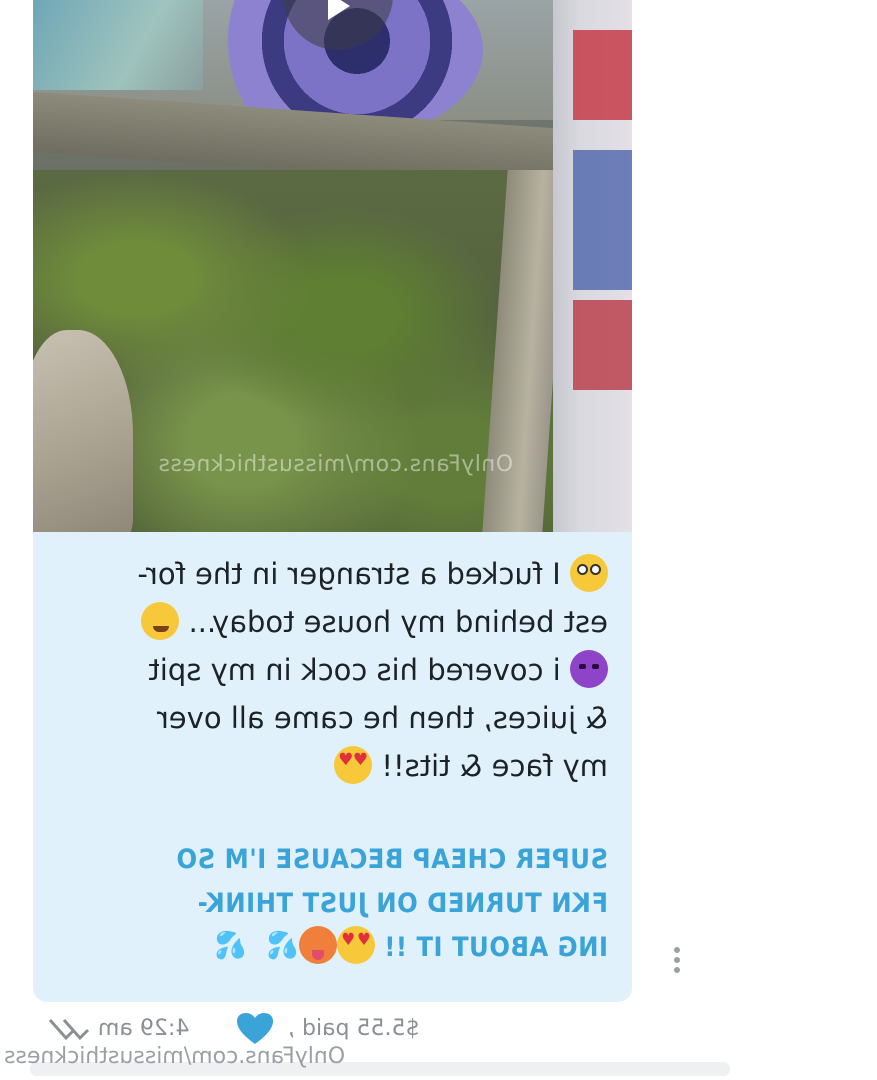 This screenshot has width=877, height=1080. What do you see at coordinates (402, 903) in the screenshot?
I see `promo-line: FKN TURNED ON JUST THINK-` at bounding box center [402, 903].